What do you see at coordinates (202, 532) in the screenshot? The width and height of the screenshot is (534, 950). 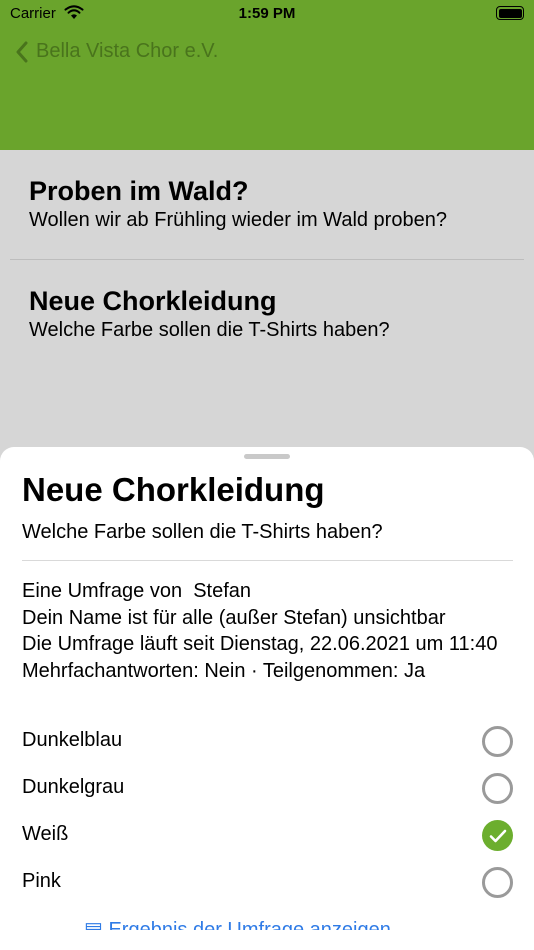 I see `poll-question: Welche Farbe sollen die T-Shirts haben?` at bounding box center [202, 532].